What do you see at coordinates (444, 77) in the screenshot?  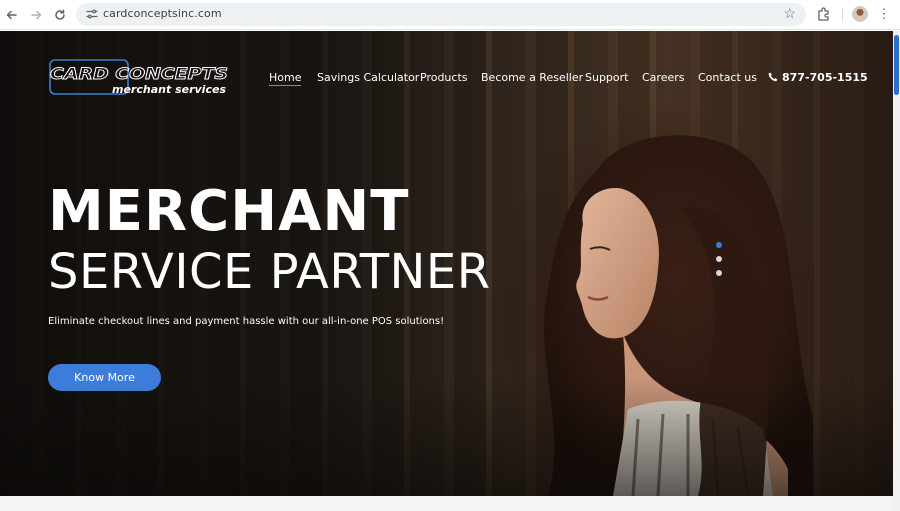 I see `nav-products: Products` at bounding box center [444, 77].